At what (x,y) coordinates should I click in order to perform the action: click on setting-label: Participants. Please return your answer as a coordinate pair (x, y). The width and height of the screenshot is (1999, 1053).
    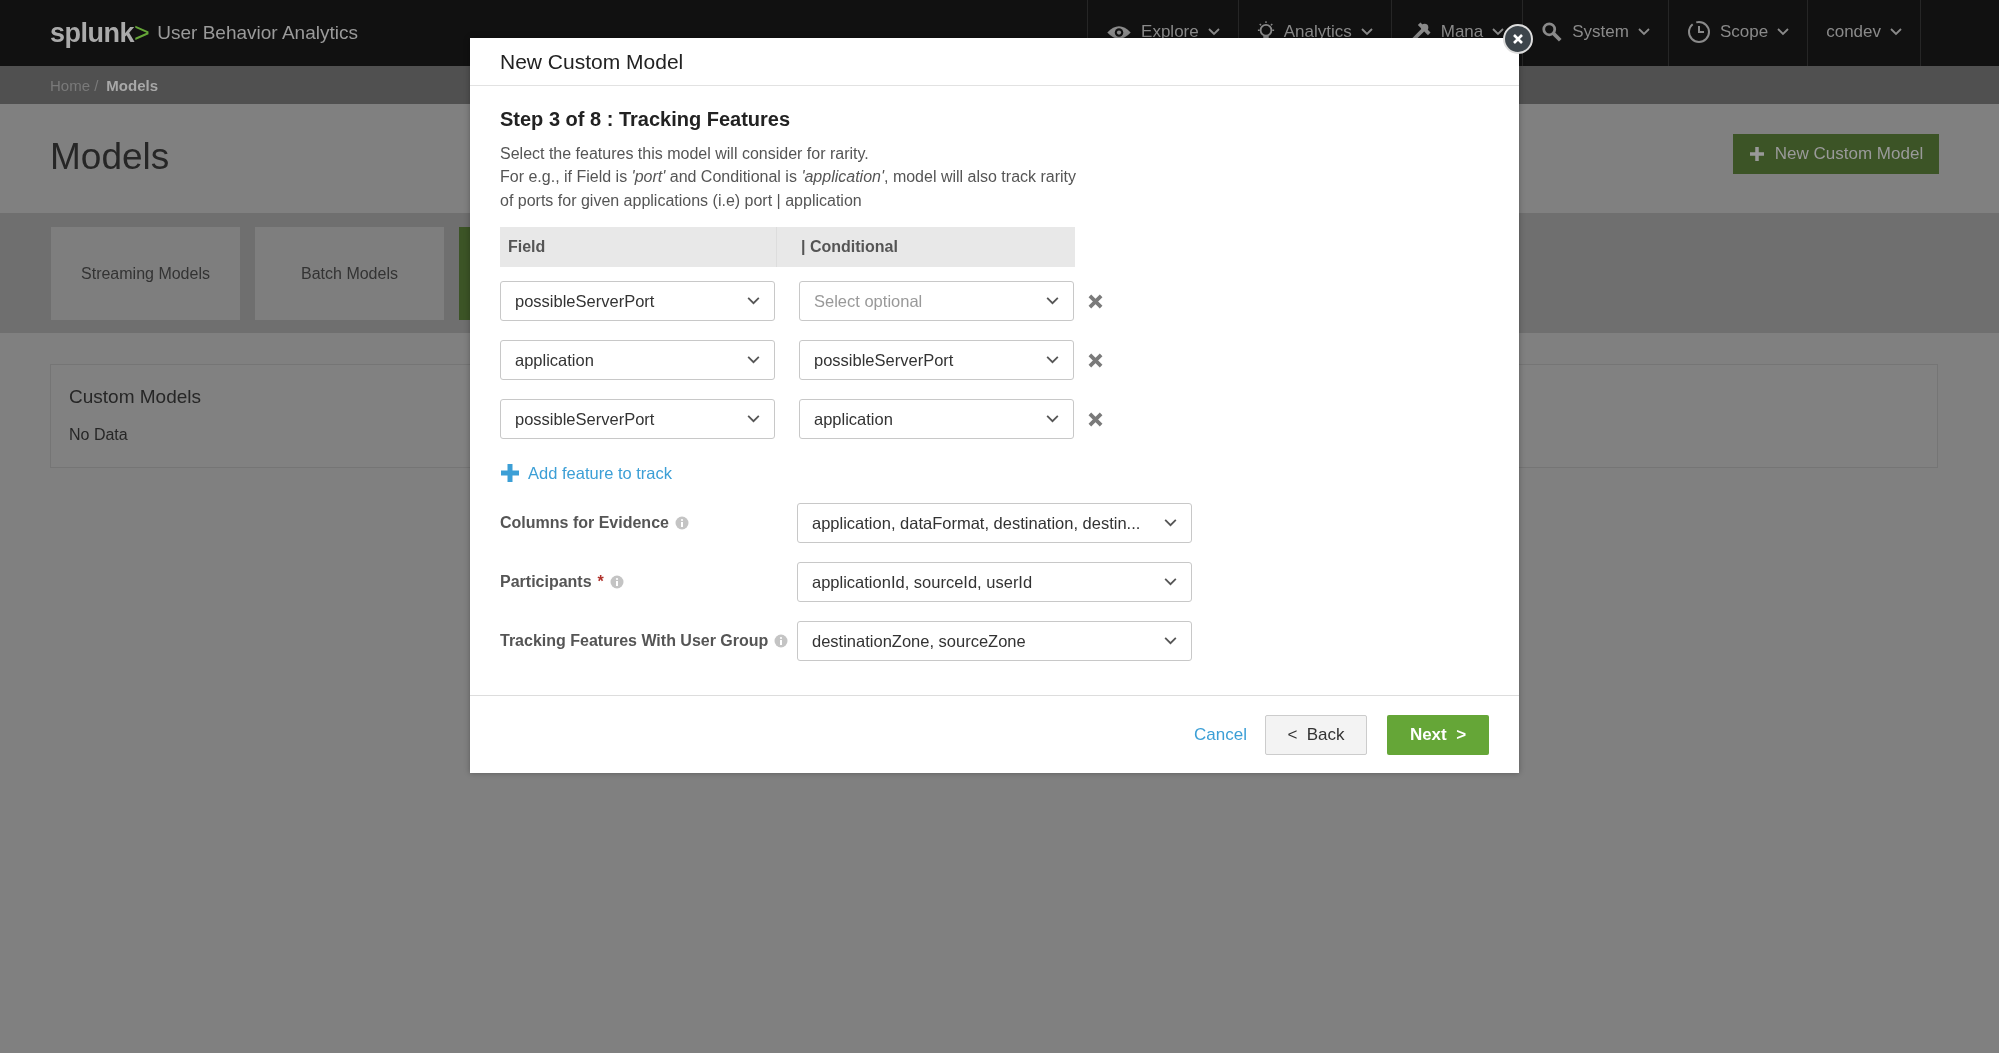
    Looking at the image, I should click on (546, 582).